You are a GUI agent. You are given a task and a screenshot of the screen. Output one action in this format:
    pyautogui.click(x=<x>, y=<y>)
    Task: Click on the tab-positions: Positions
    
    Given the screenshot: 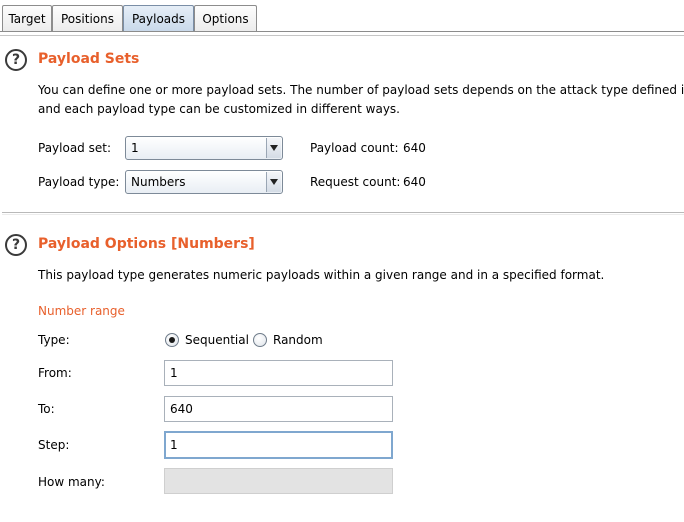 What is the action you would take?
    pyautogui.click(x=87, y=18)
    